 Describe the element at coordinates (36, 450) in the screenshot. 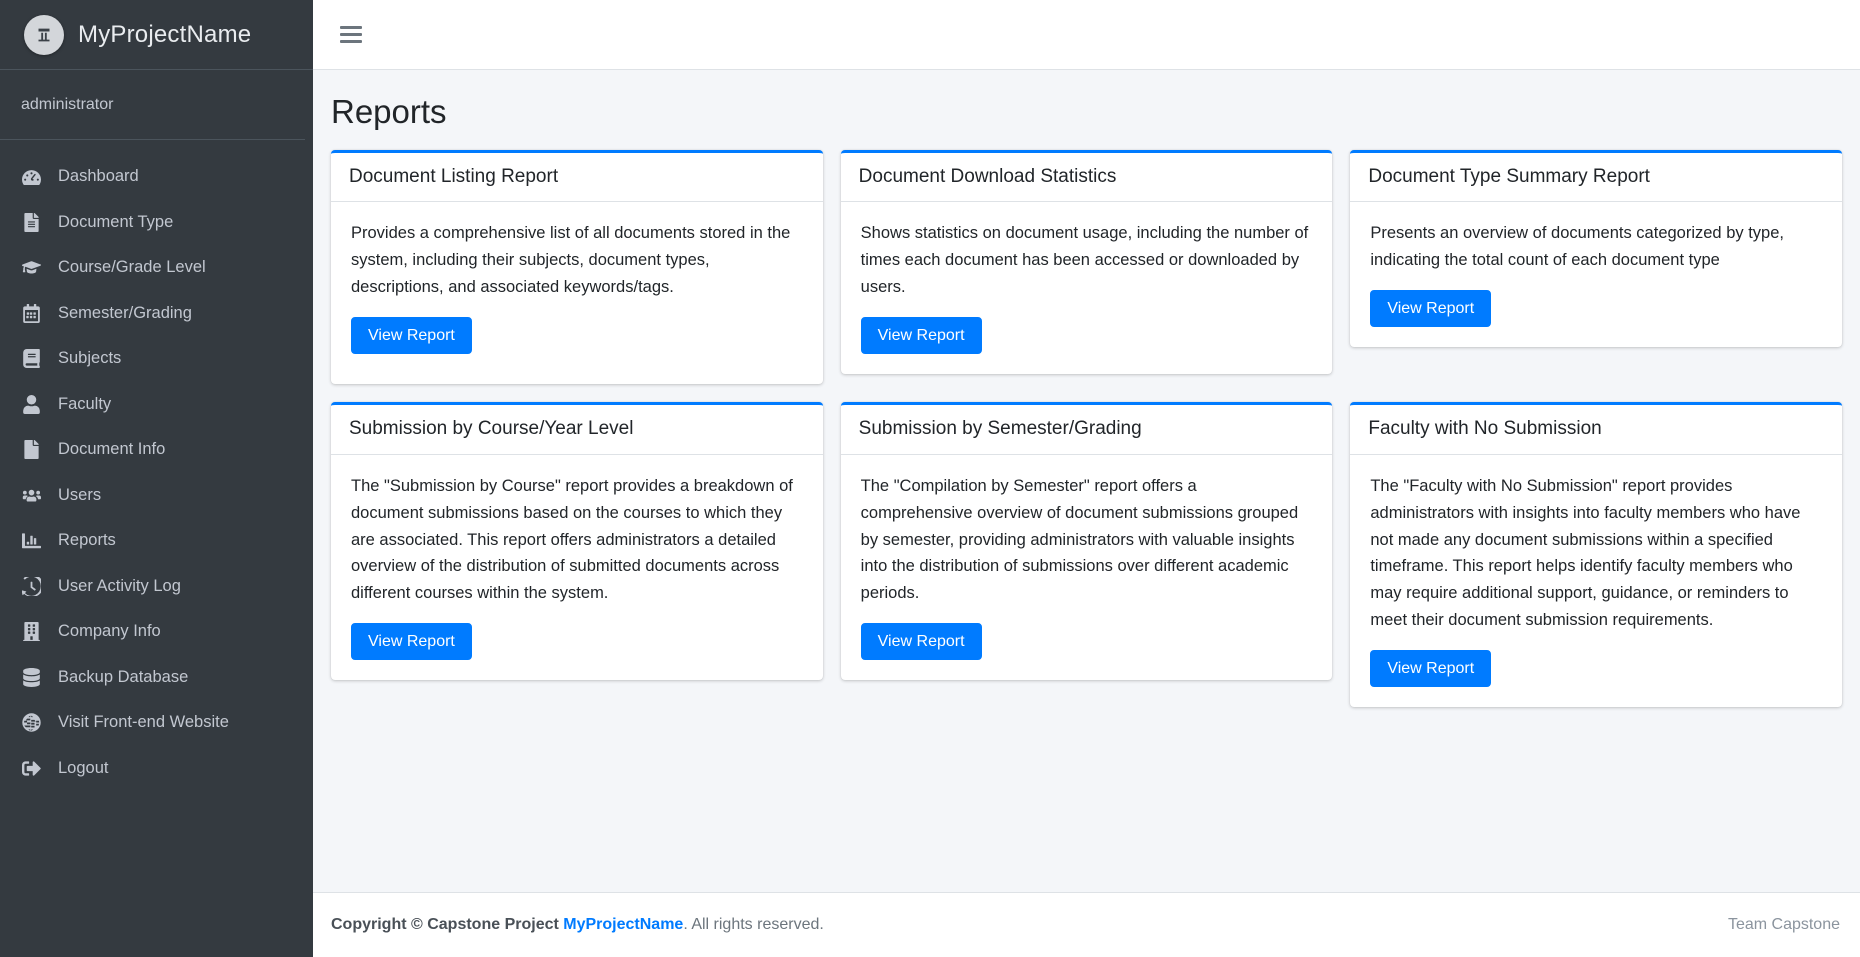

I see `file-icon` at that location.